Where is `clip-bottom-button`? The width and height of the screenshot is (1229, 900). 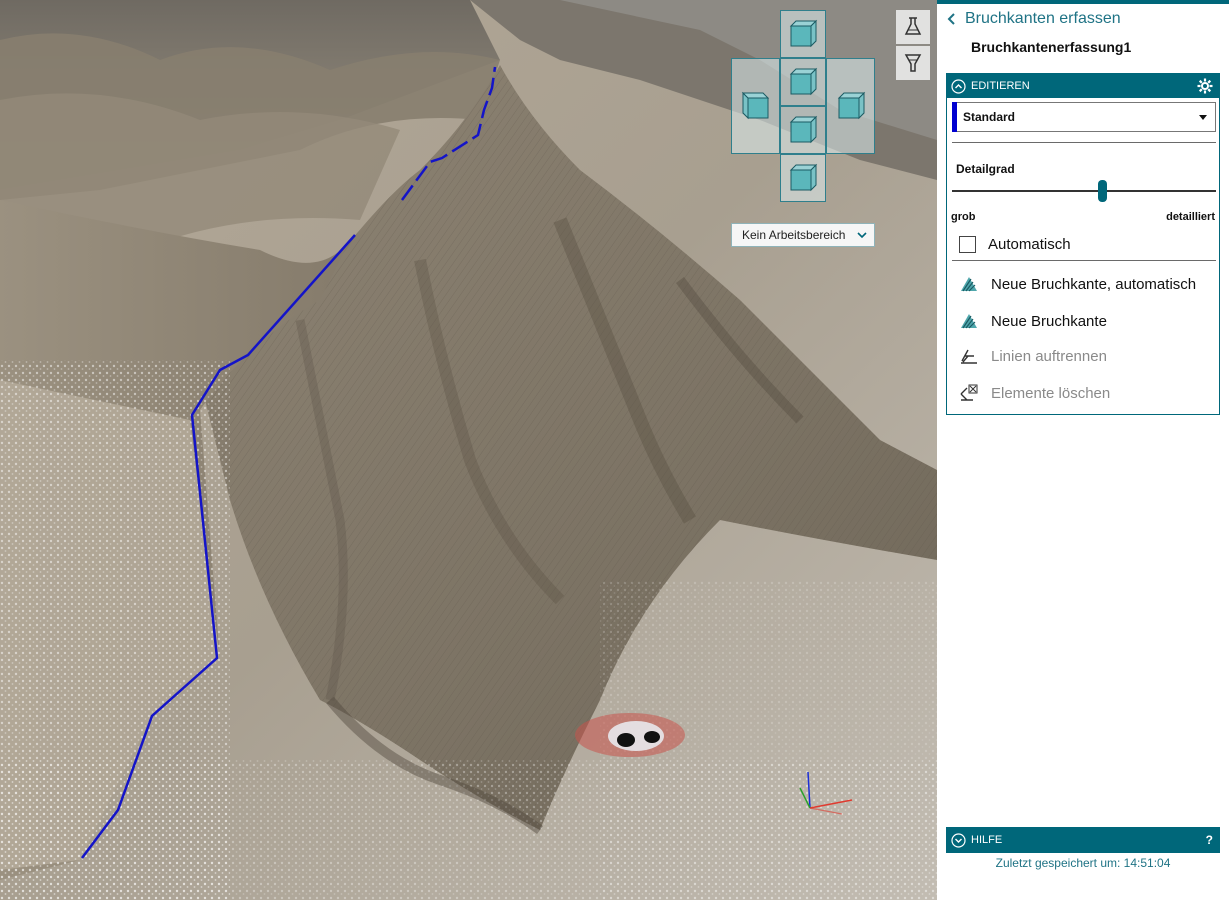
clip-bottom-button is located at coordinates (913, 63).